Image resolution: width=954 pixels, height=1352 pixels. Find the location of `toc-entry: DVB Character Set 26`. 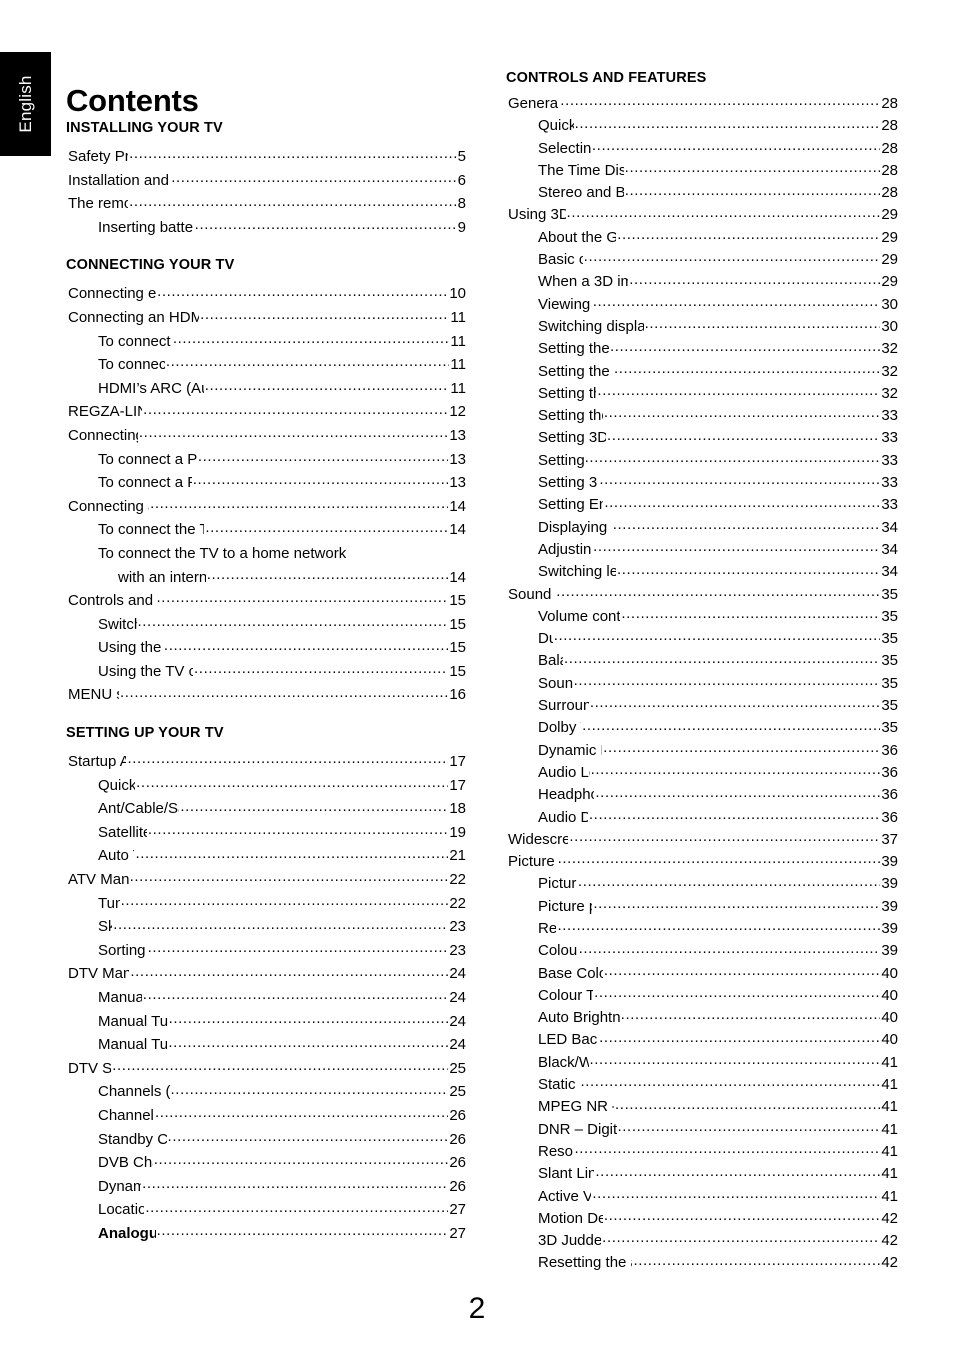

toc-entry: DVB Character Set 26 is located at coordinates (266, 1163).